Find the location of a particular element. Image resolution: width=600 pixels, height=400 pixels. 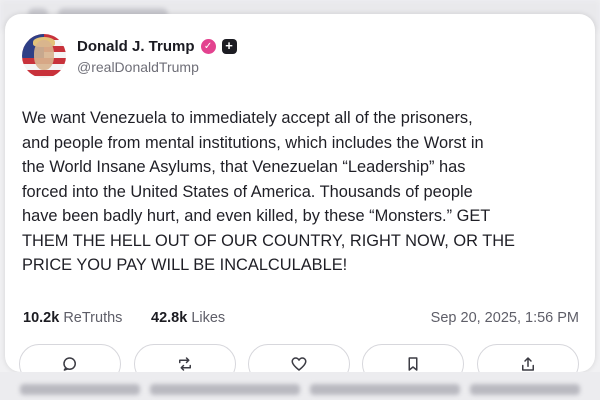

blurred-footer is located at coordinates (300, 386).